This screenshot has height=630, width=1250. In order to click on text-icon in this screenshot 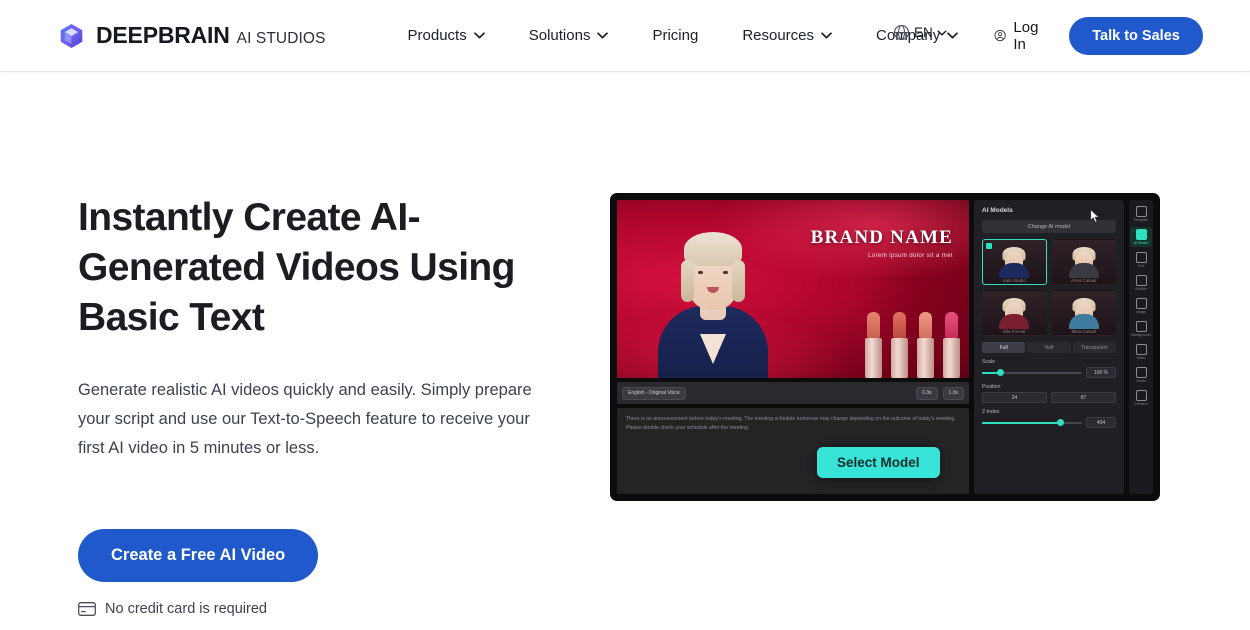, I will do `click(1141, 257)`.